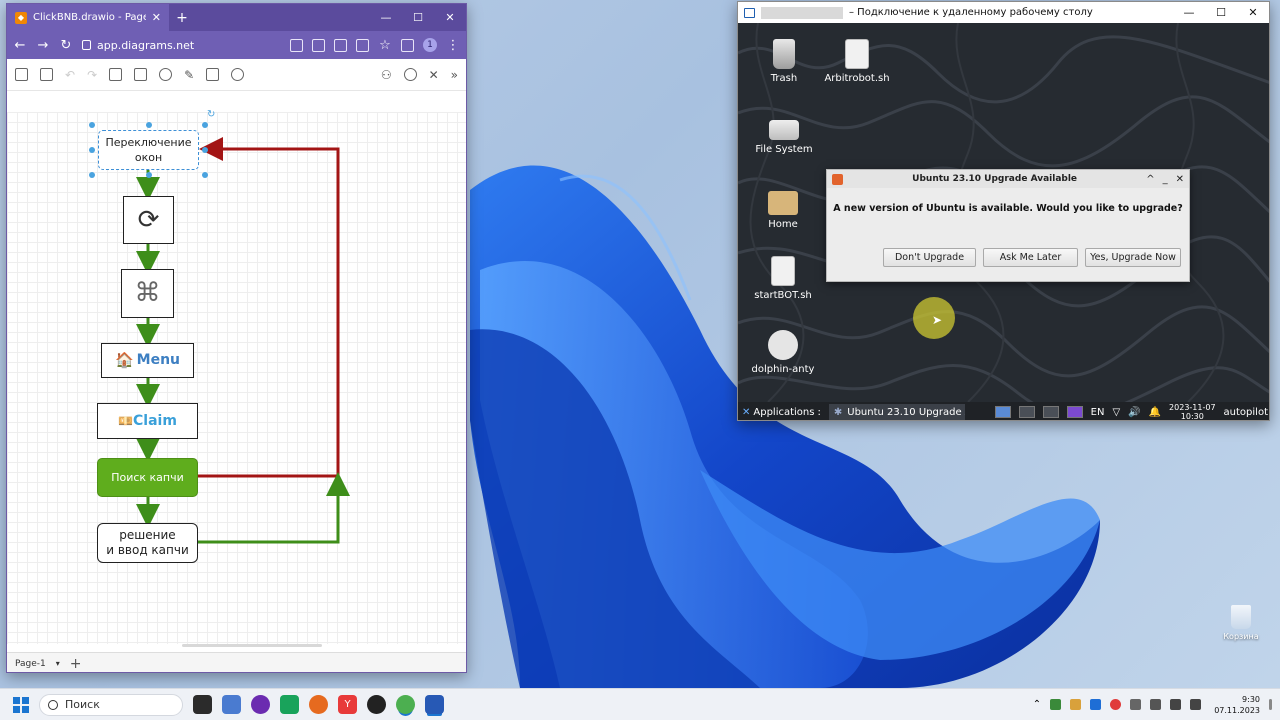 The height and width of the screenshot is (720, 1280). What do you see at coordinates (1150, 179) in the screenshot?
I see `dialog-shade-button: ^` at bounding box center [1150, 179].